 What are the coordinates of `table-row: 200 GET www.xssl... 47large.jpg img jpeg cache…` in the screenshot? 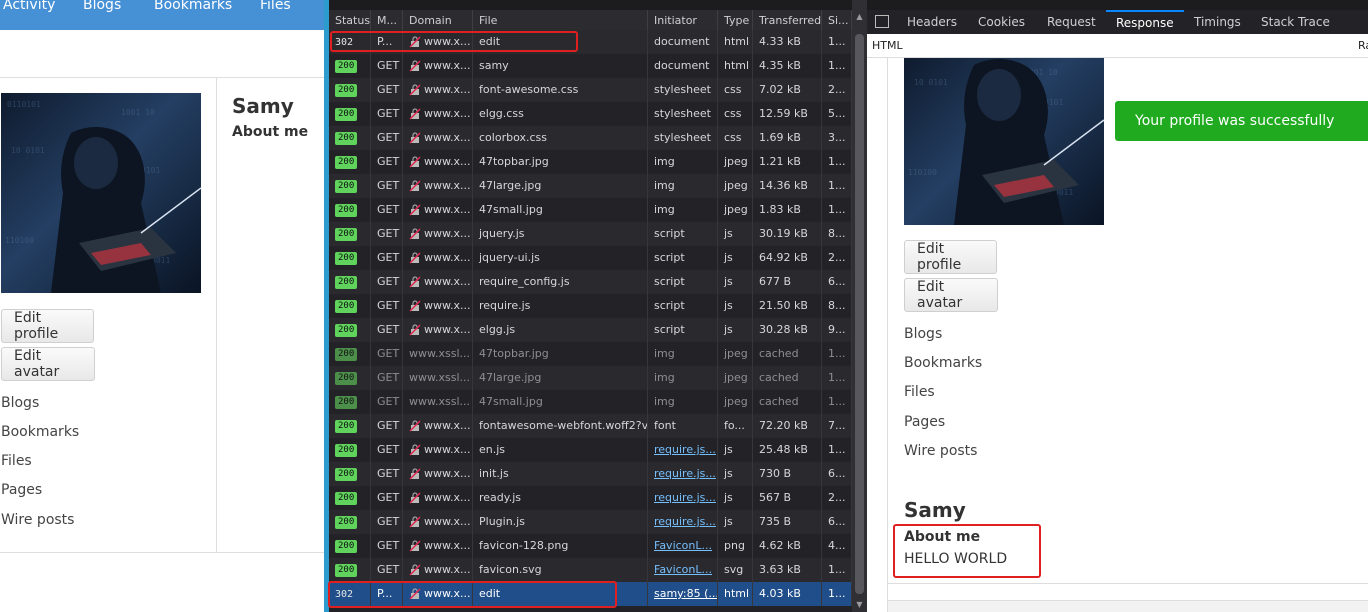 It's located at (590, 378).